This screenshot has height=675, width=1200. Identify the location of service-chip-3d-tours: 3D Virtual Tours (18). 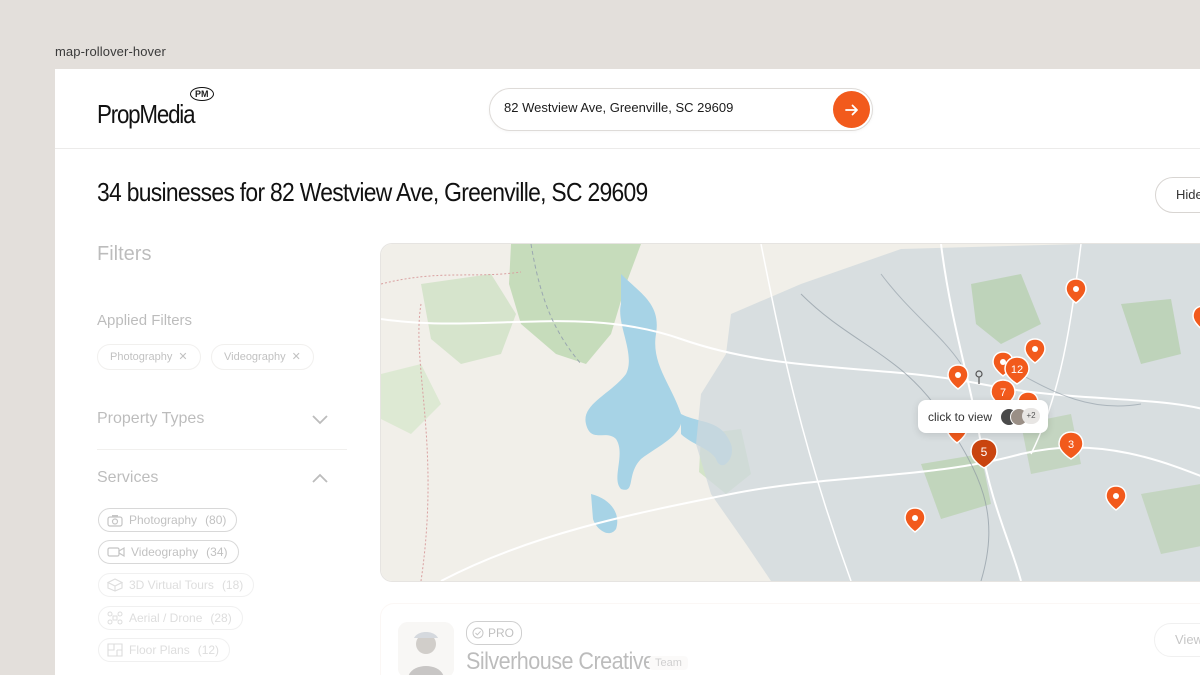
(176, 585).